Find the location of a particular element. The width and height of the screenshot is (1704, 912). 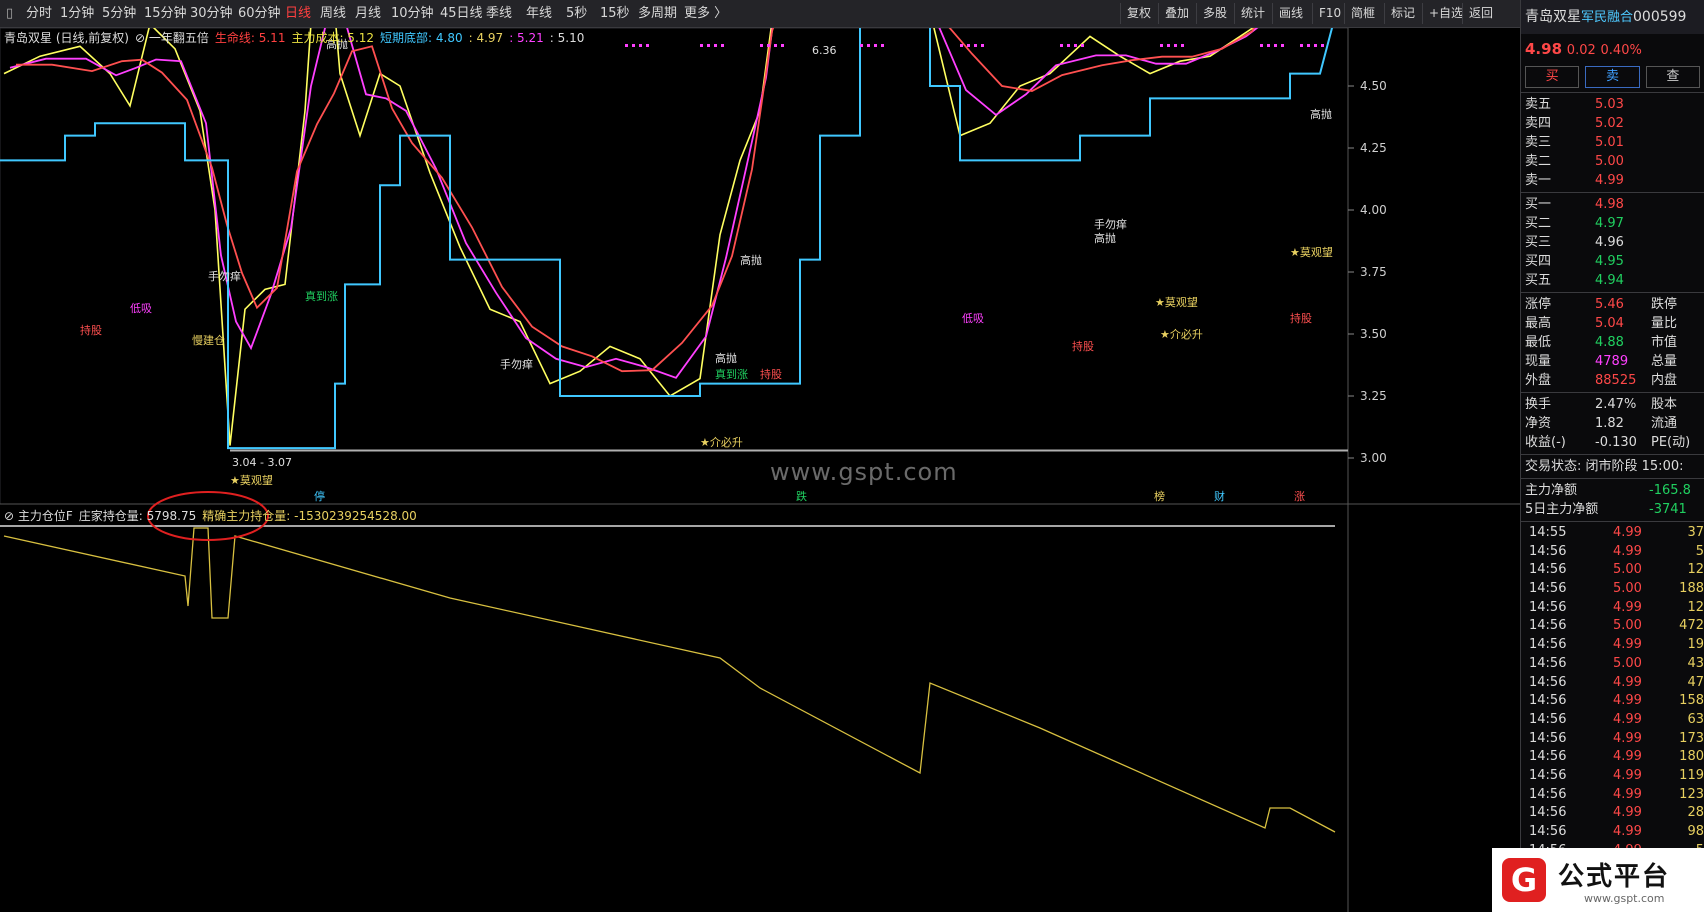

ask-label: 卖四 is located at coordinates (1538, 123).